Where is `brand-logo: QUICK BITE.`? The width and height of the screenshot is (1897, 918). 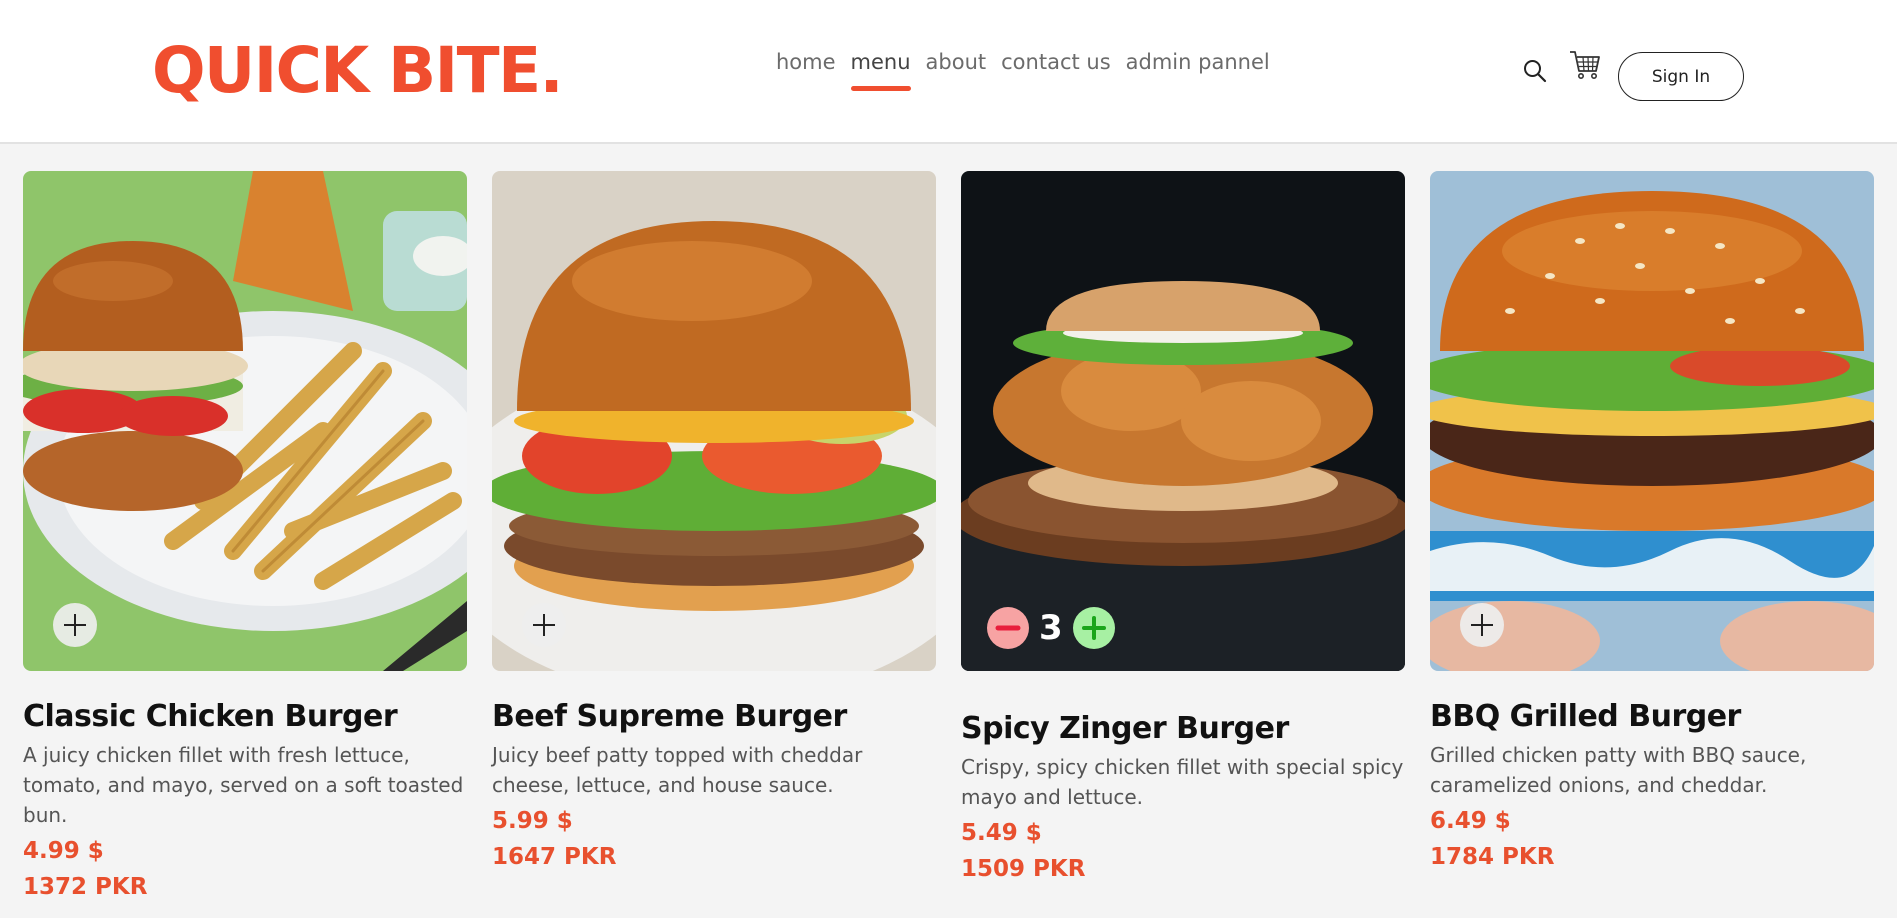
brand-logo: QUICK BITE. is located at coordinates (358, 70).